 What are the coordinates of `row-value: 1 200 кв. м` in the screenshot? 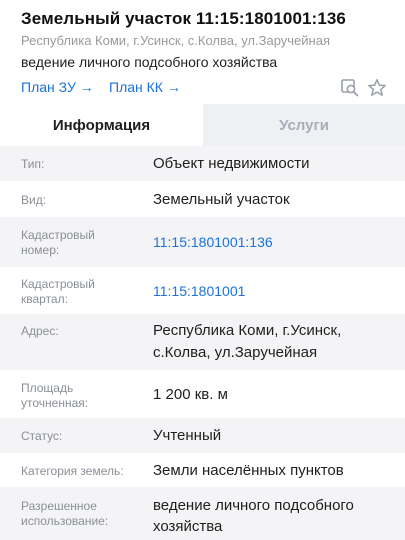 It's located at (190, 394).